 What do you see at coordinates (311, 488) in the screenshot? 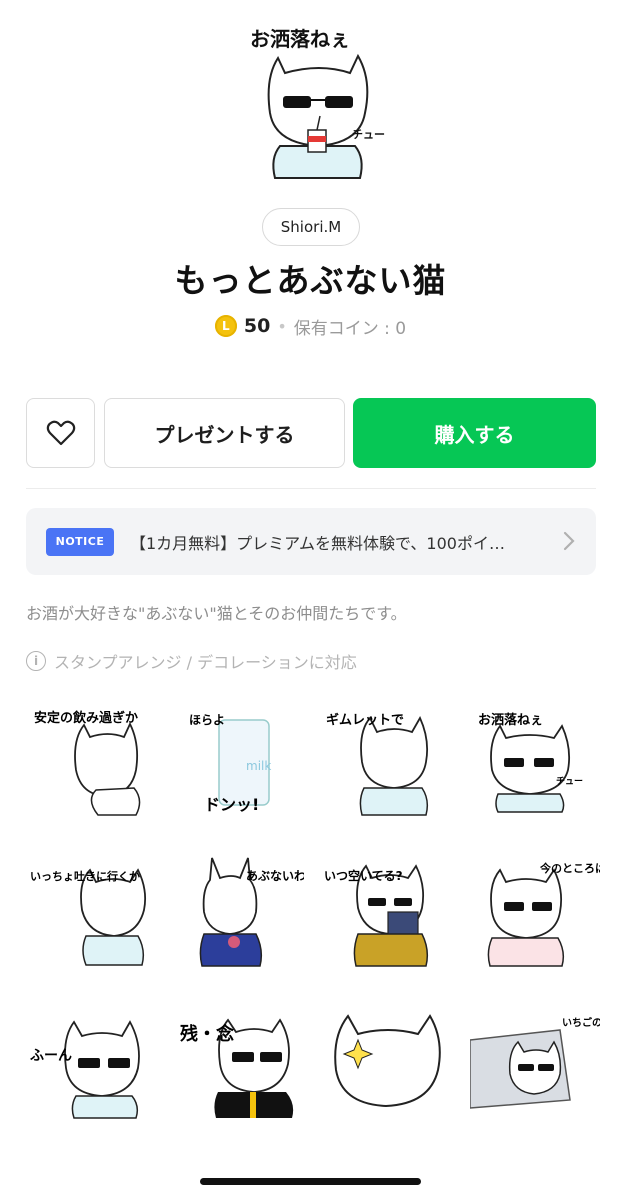
I see `divider` at bounding box center [311, 488].